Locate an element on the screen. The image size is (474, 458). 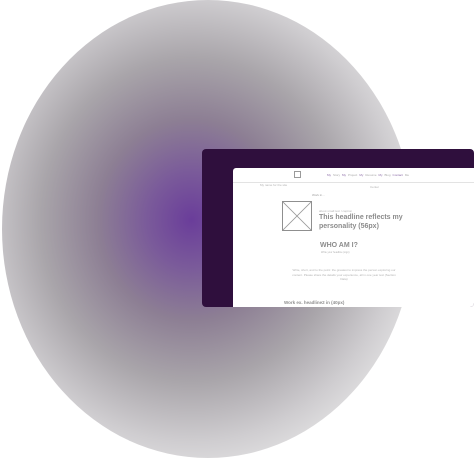
sub-label-right: Center is located at coordinates (375, 187).